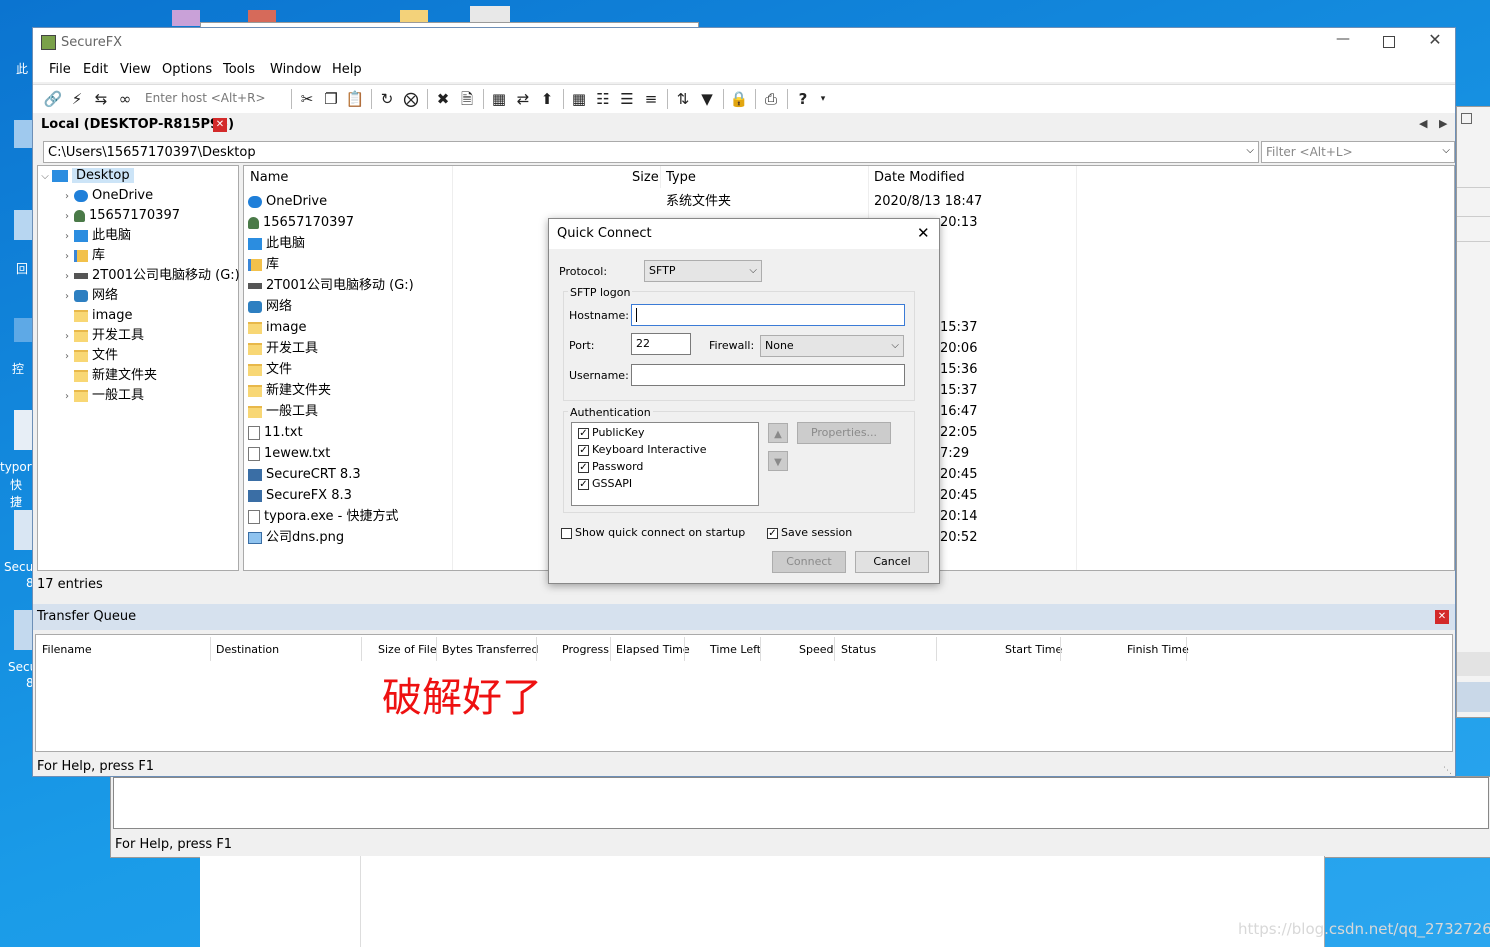 Image resolution: width=1490 pixels, height=947 pixels. What do you see at coordinates (653, 649) in the screenshot?
I see `tq-col-elapsed: Elapsed Time` at bounding box center [653, 649].